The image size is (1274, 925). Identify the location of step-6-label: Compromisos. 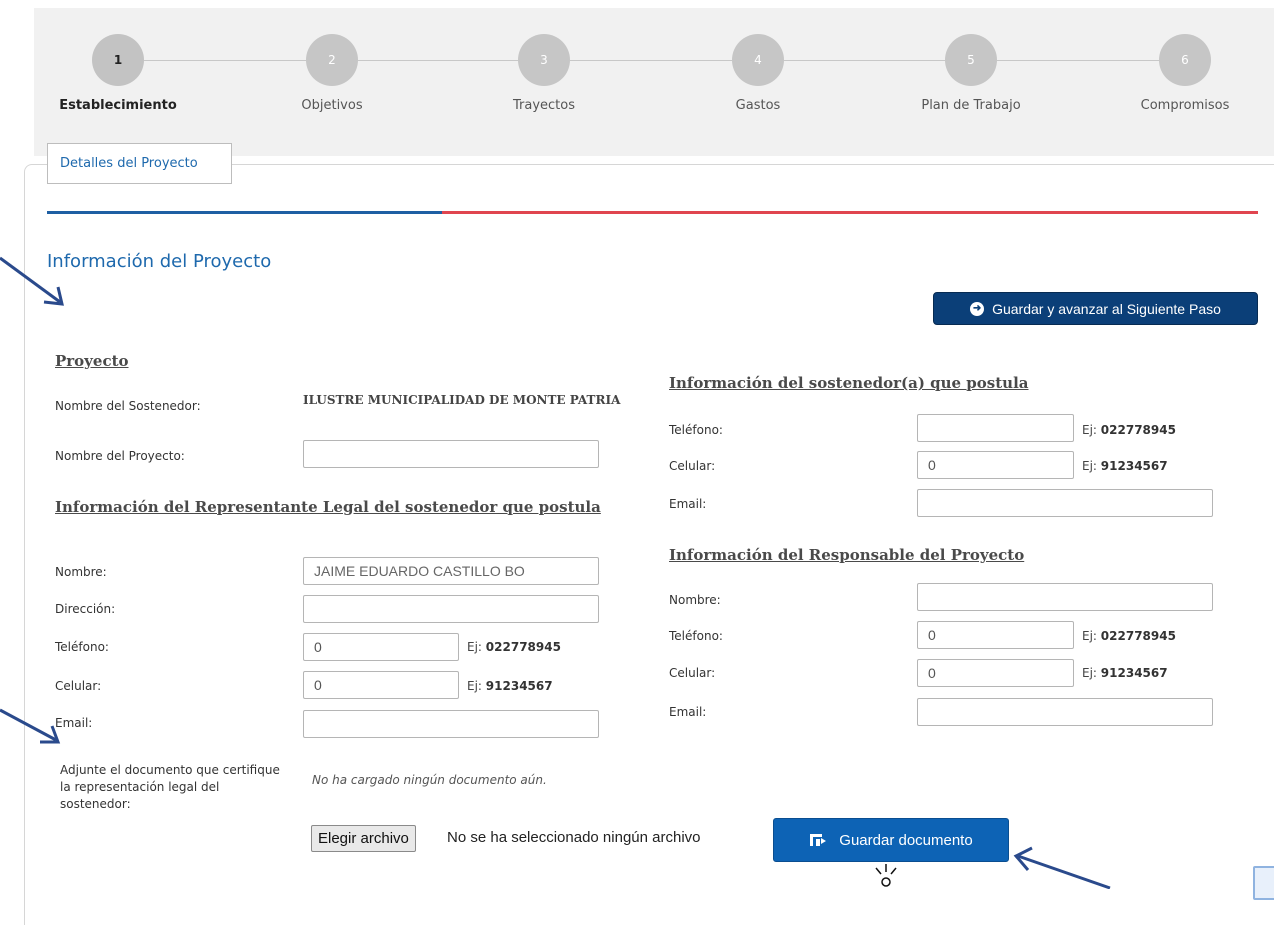
(1185, 105).